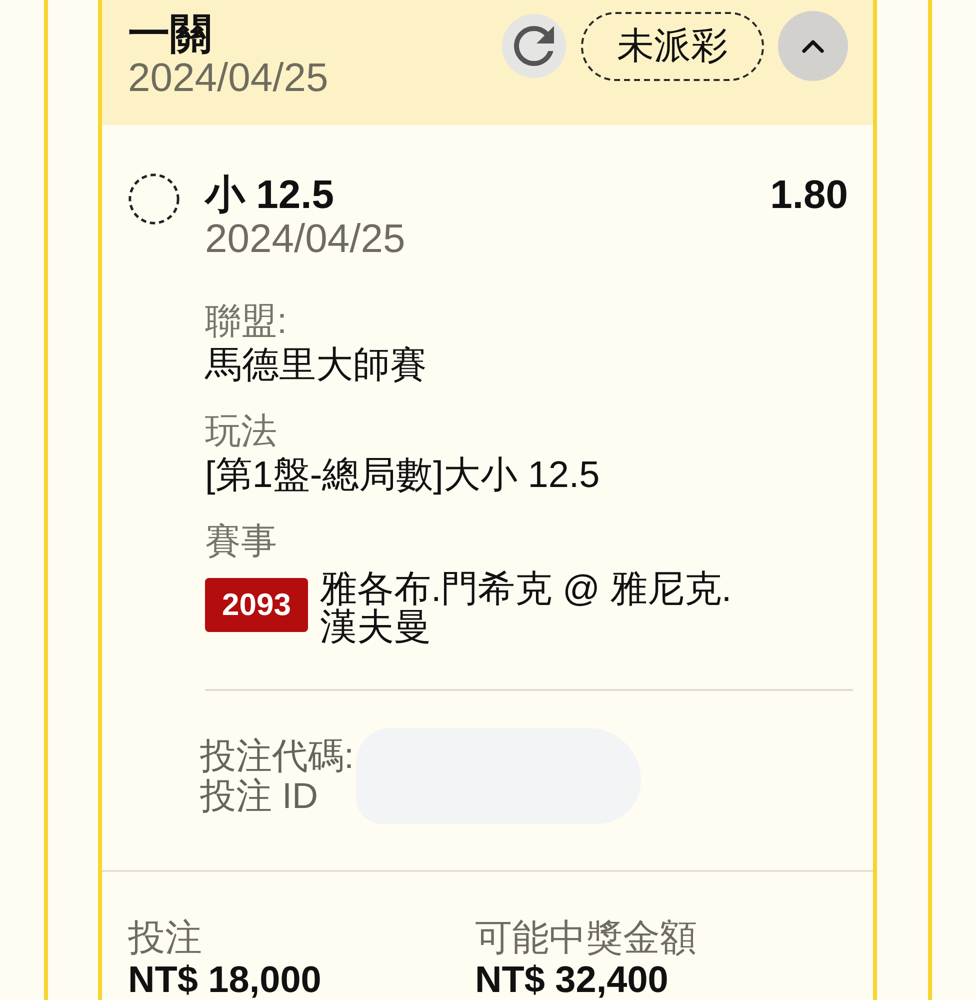 The width and height of the screenshot is (976, 1000). What do you see at coordinates (165, 938) in the screenshot?
I see `summary-label: 投注` at bounding box center [165, 938].